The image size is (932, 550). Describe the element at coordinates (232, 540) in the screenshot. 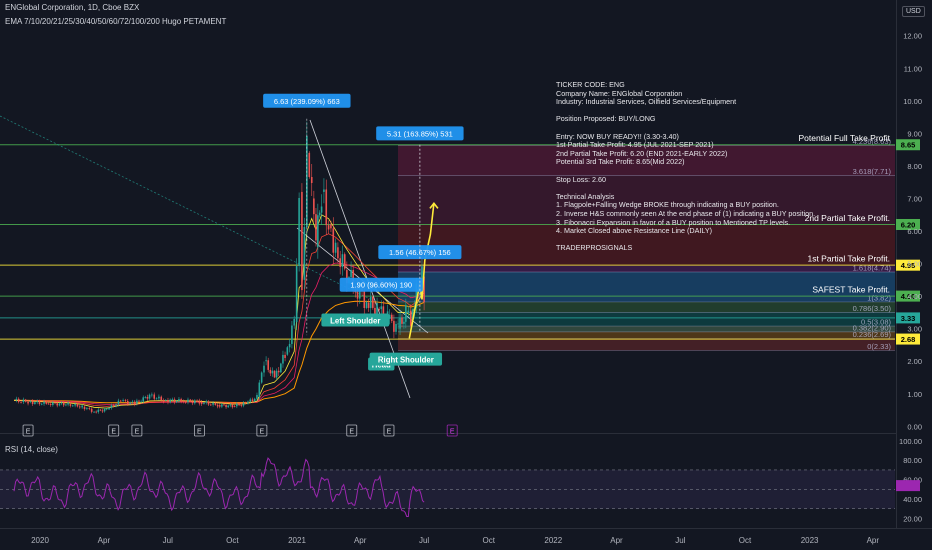

I see `time-axis-tick: Oct` at that location.